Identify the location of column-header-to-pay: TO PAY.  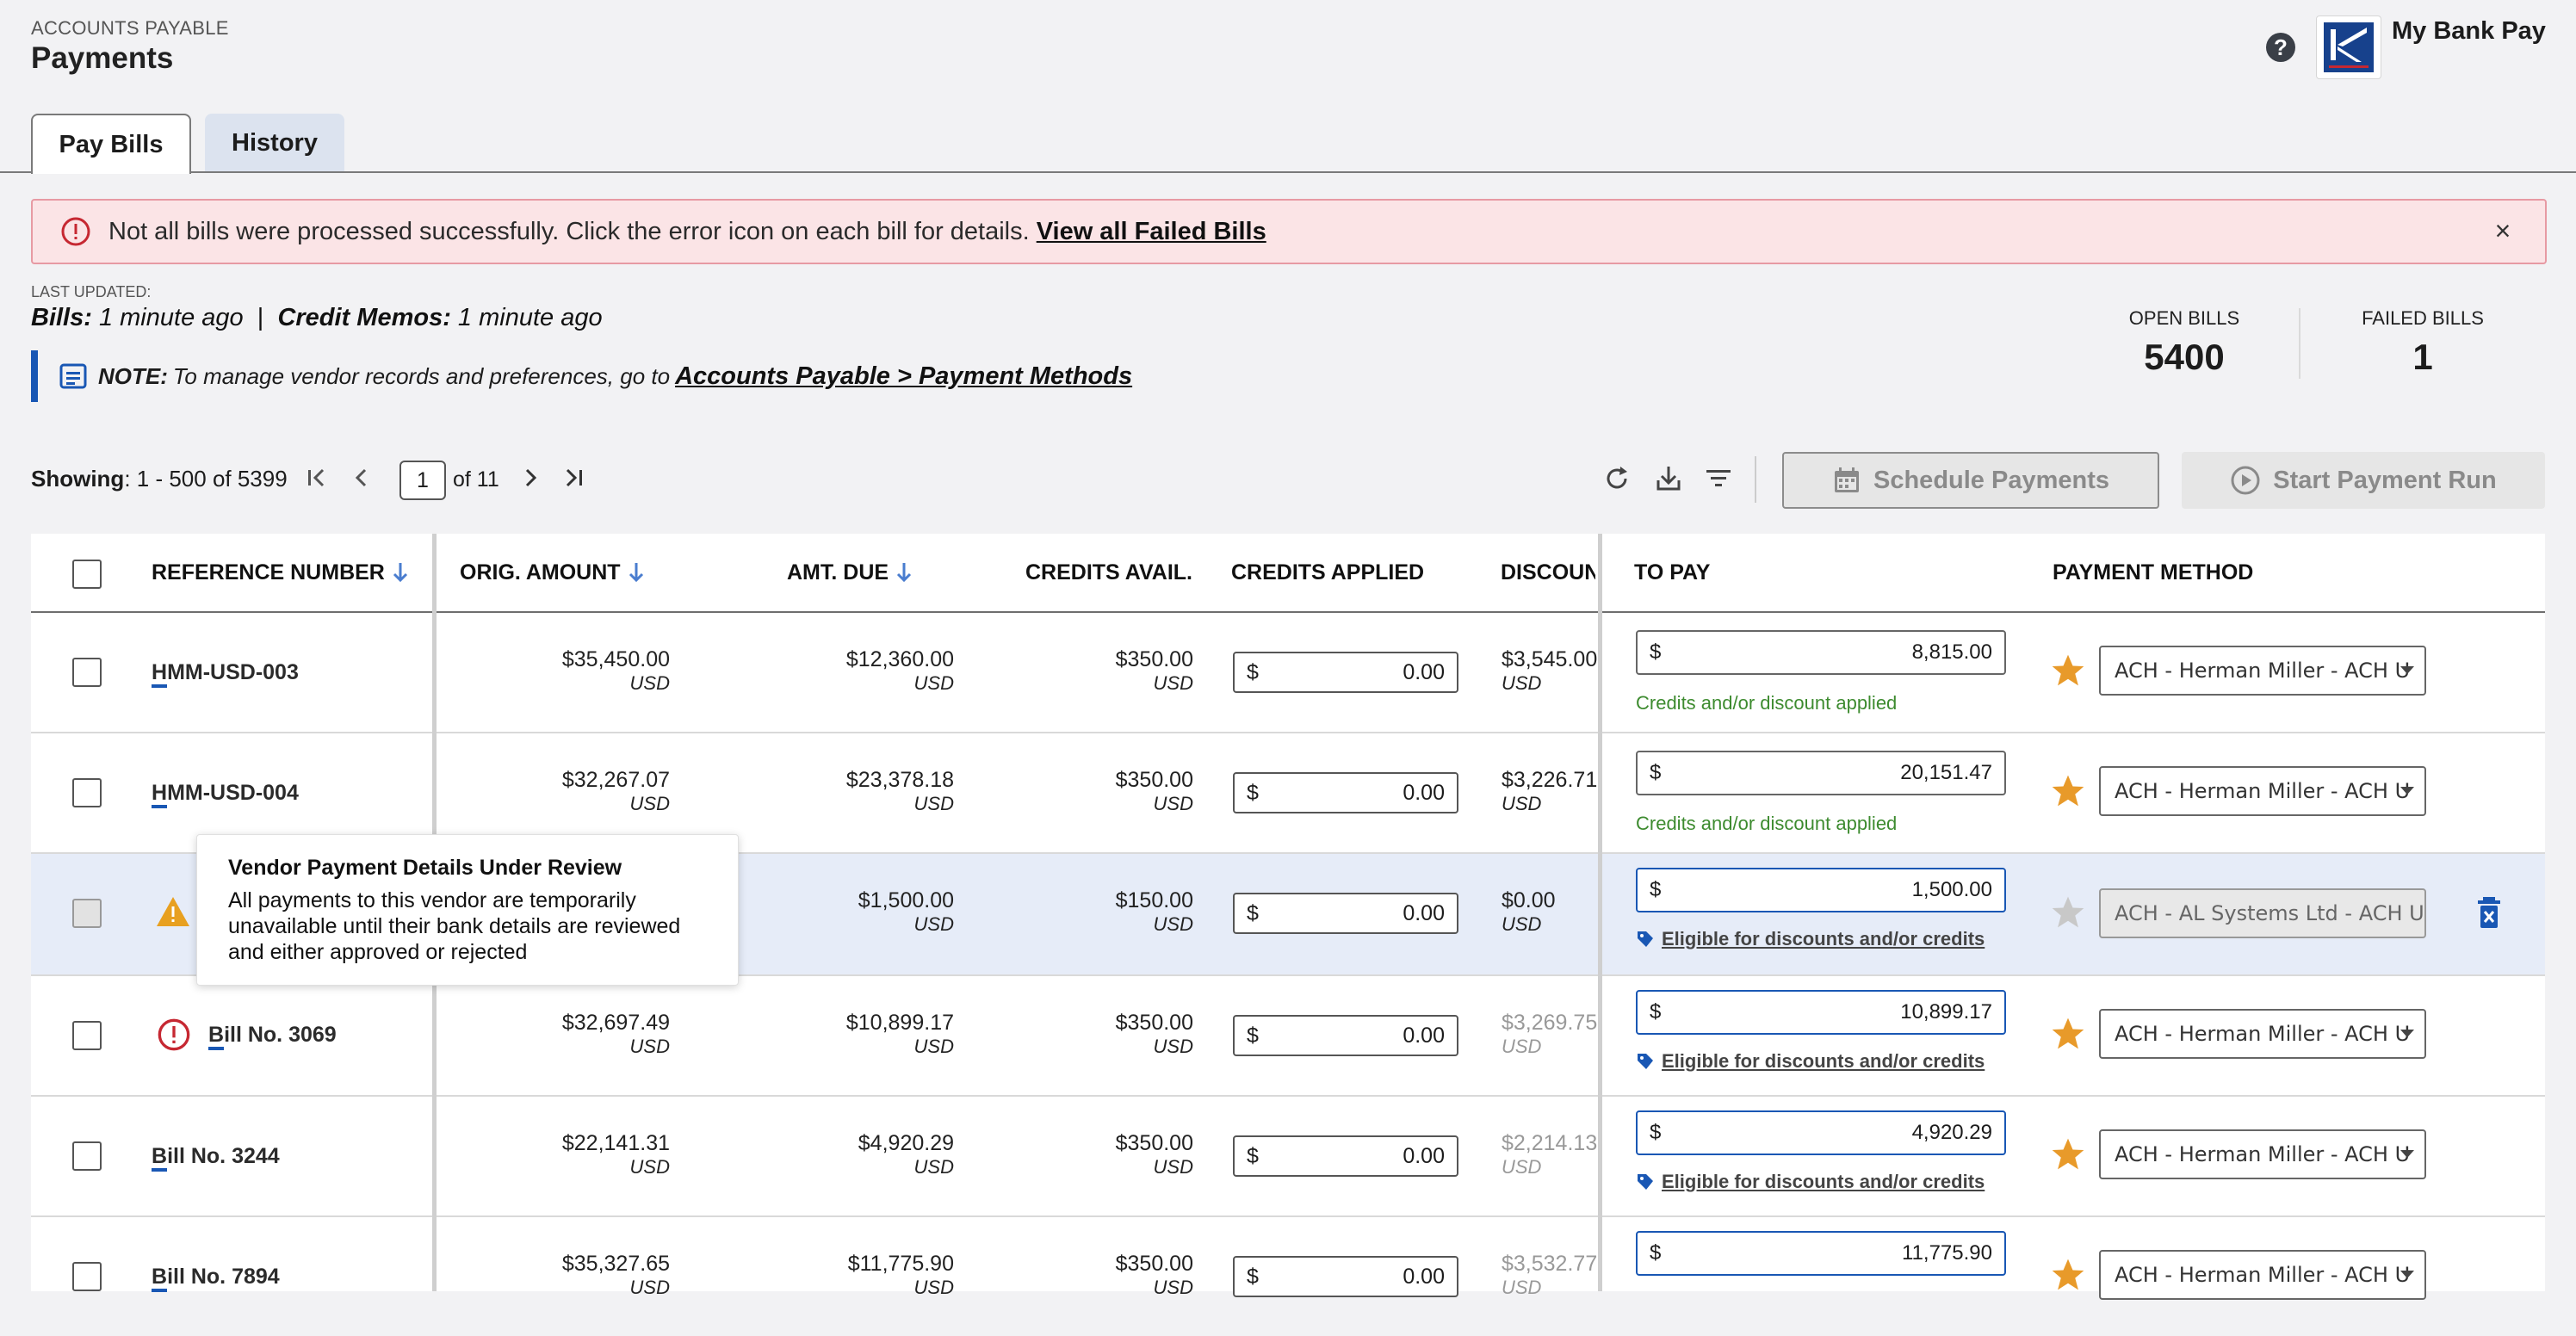
(1672, 573).